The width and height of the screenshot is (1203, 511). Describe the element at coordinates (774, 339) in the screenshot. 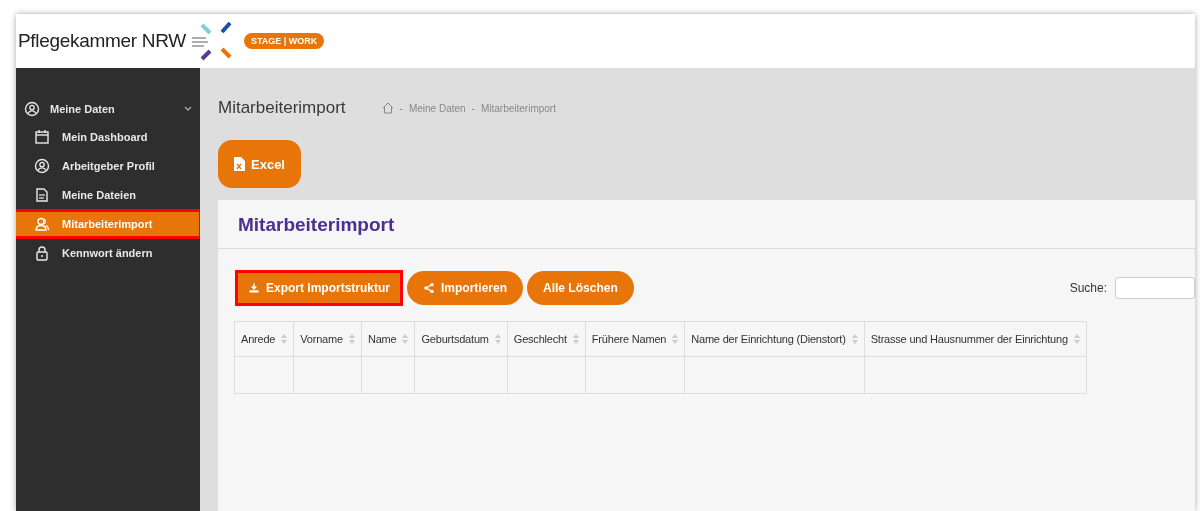

I see `column-header: Name der Einrichtung (Dienstort)` at that location.